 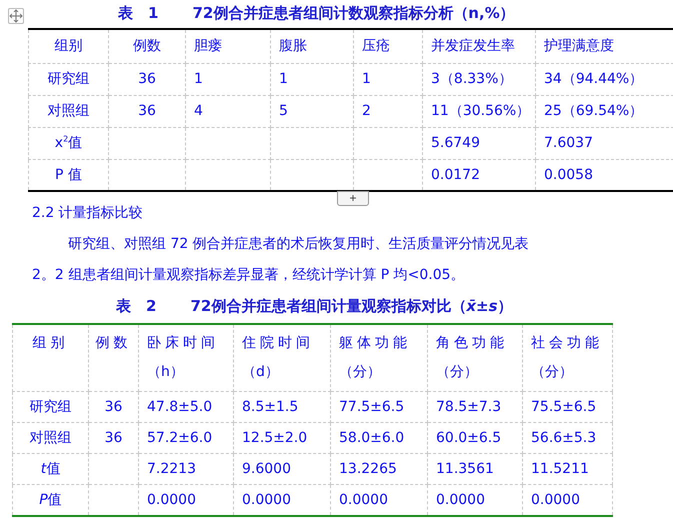 What do you see at coordinates (68, 143) in the screenshot?
I see `table-cell: x$^{2}$值` at bounding box center [68, 143].